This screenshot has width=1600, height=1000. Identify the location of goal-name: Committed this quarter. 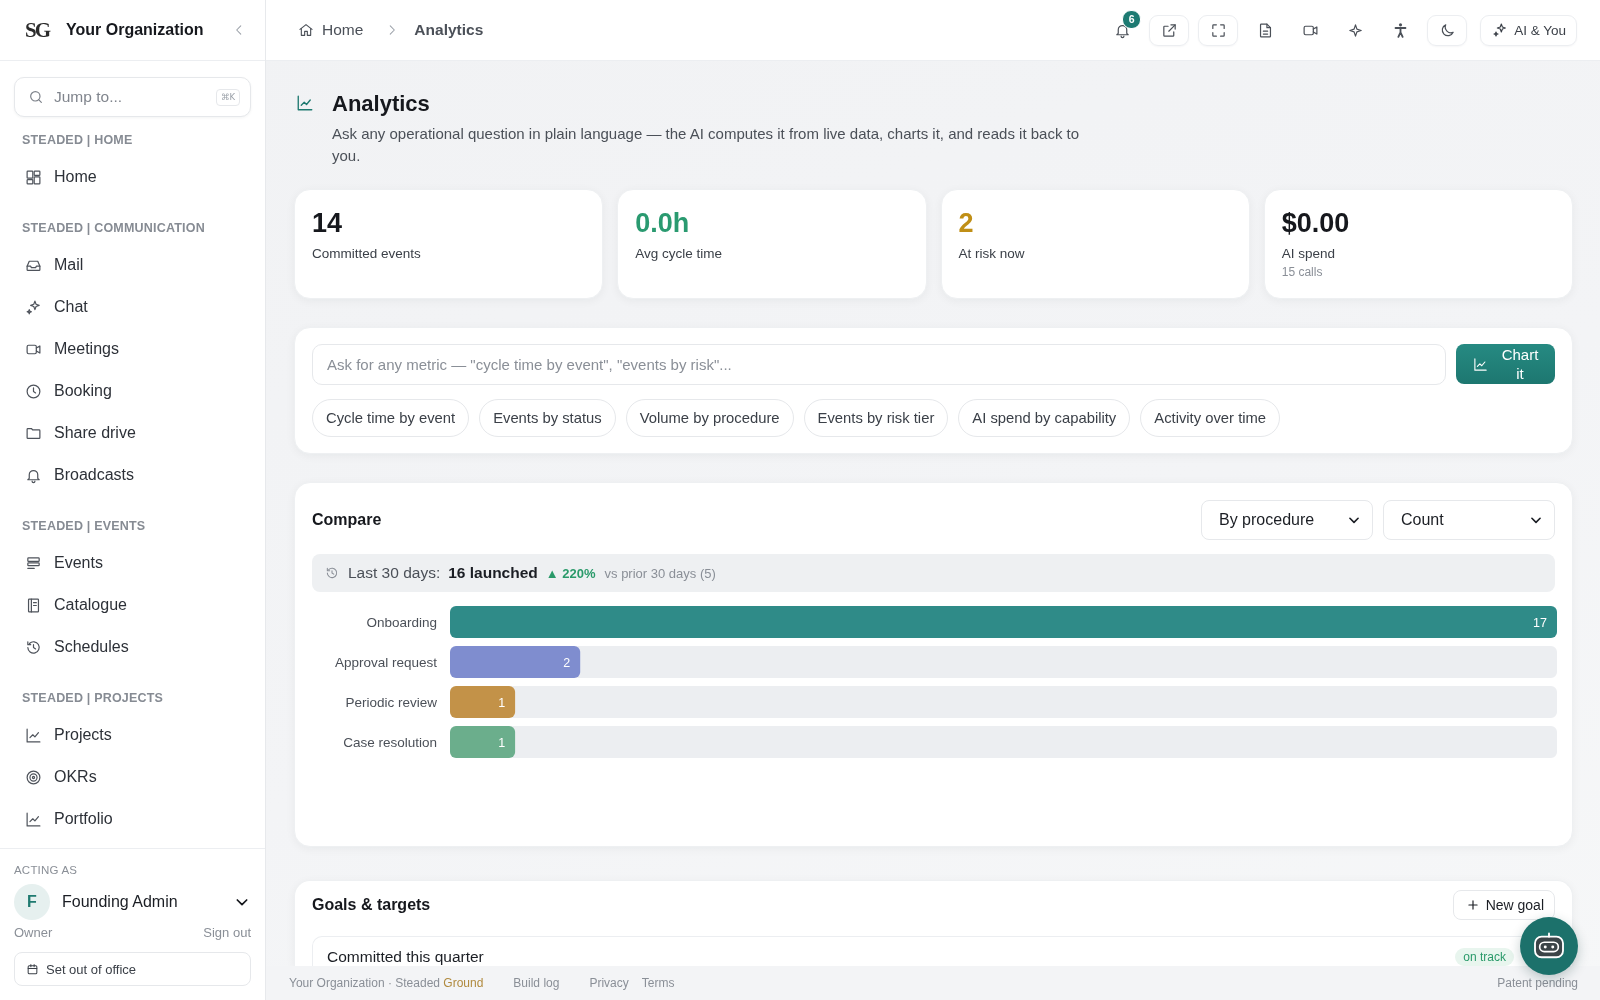
(405, 957).